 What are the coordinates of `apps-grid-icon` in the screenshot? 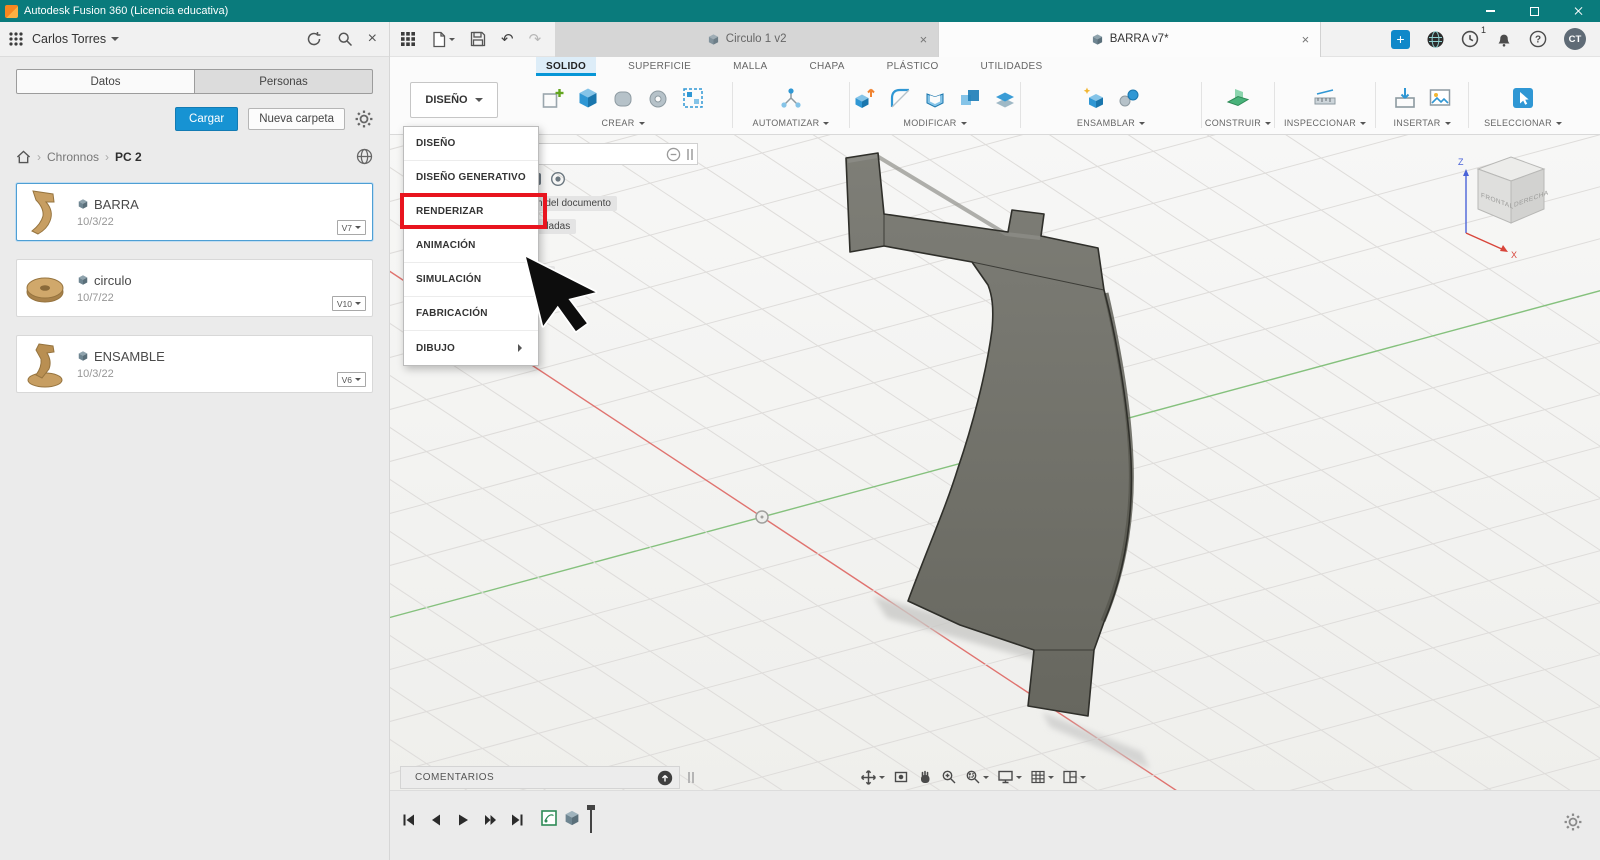 It's located at (16, 39).